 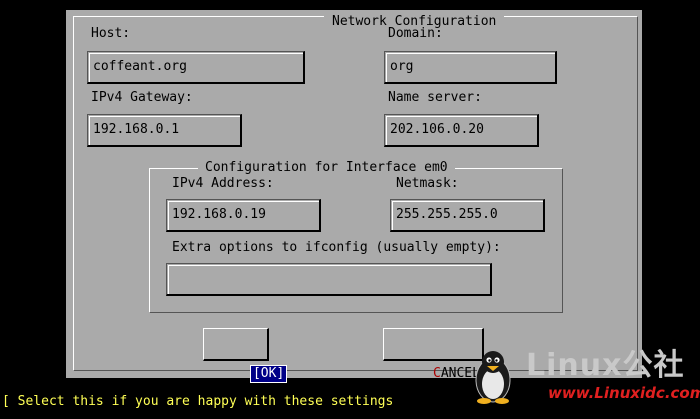 What do you see at coordinates (256, 373) in the screenshot?
I see `ok-bracket-open: [` at bounding box center [256, 373].